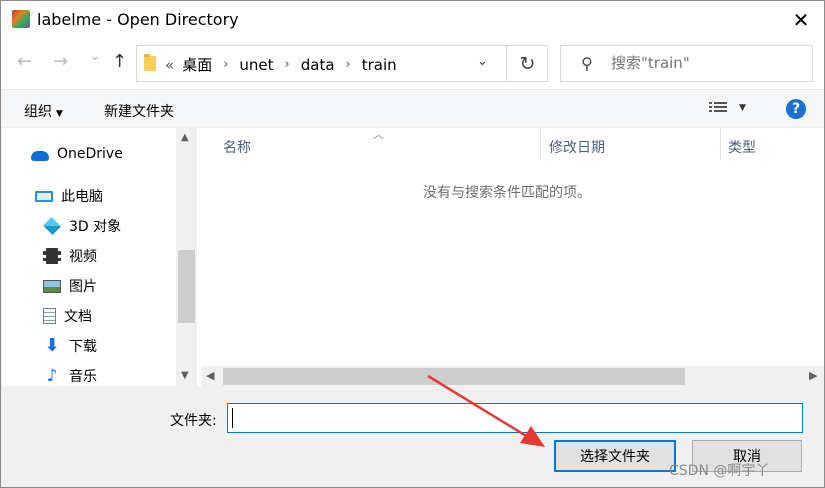 This screenshot has height=488, width=825. What do you see at coordinates (378, 134) in the screenshot?
I see `sort-ascending-icon: ︿` at bounding box center [378, 134].